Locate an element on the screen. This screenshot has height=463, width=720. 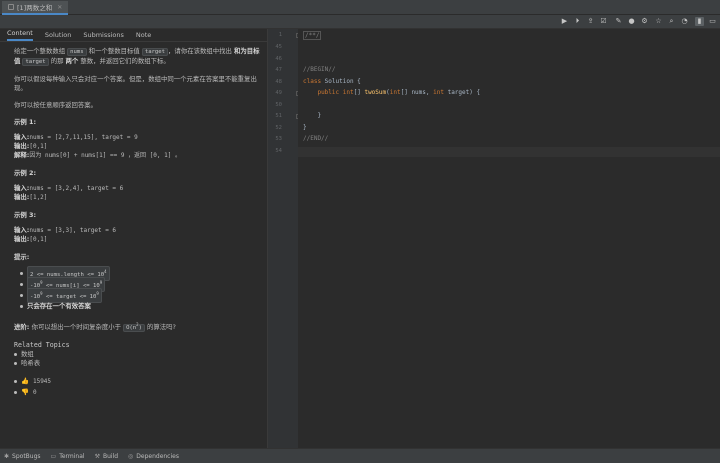
spotbugs-button: ✱ SpotBugs is located at coordinates (22, 456).